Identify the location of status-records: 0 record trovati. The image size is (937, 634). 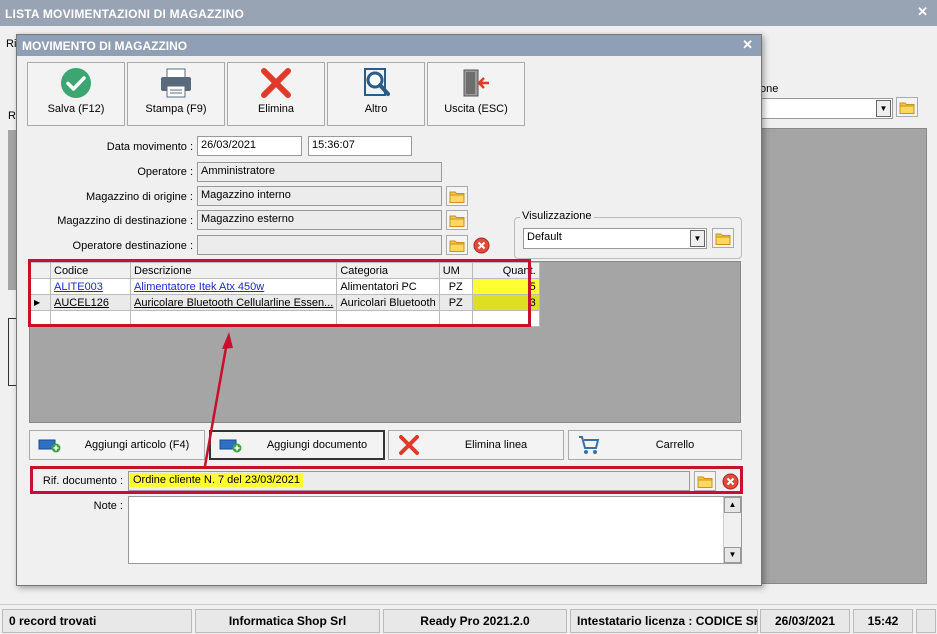
(97, 621).